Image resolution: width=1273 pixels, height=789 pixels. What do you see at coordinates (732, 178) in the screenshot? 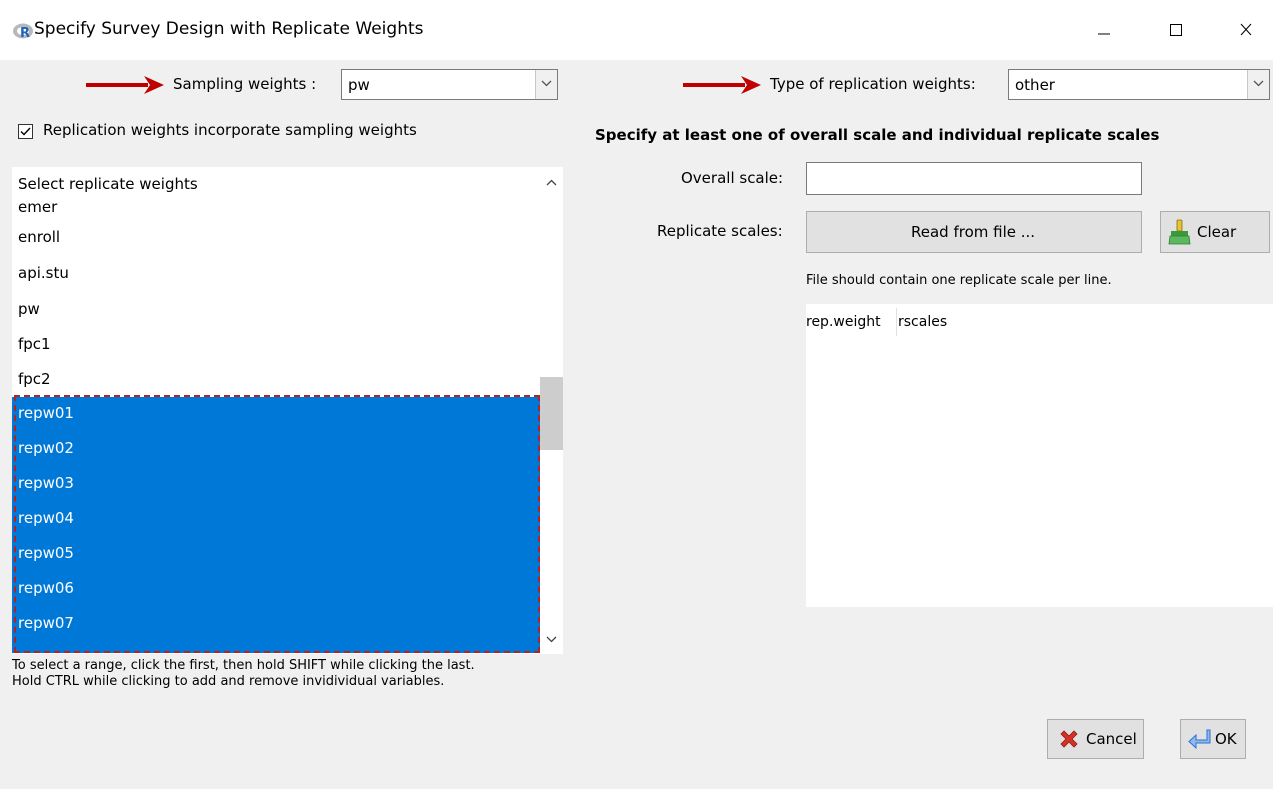
I see `overall-scale-label: Overall scale:` at bounding box center [732, 178].